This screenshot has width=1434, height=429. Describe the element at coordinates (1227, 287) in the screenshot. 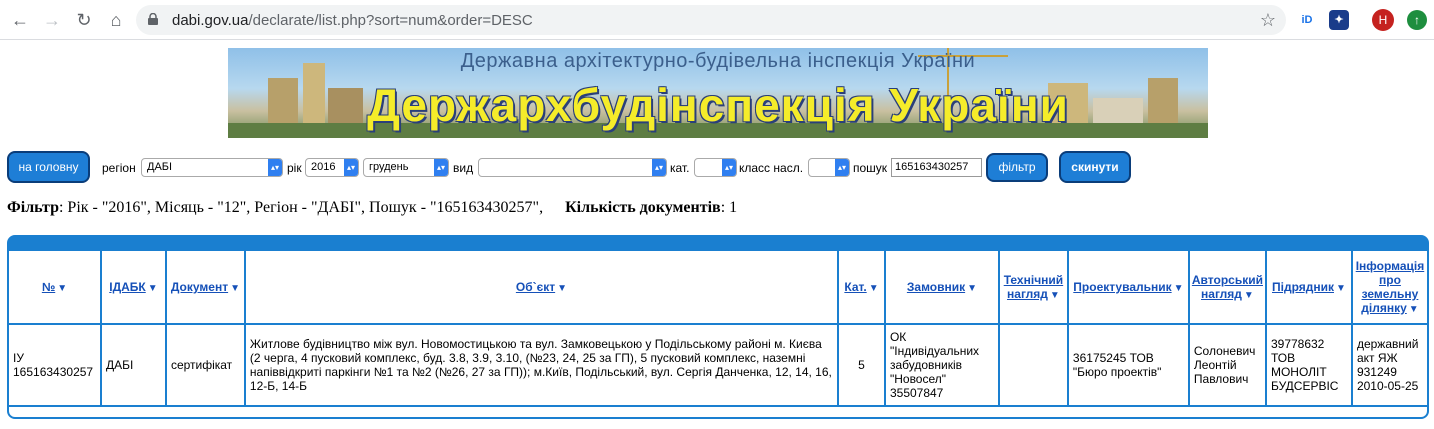

I see `column-header-author-supervision: Авторський нагляд ▼` at that location.